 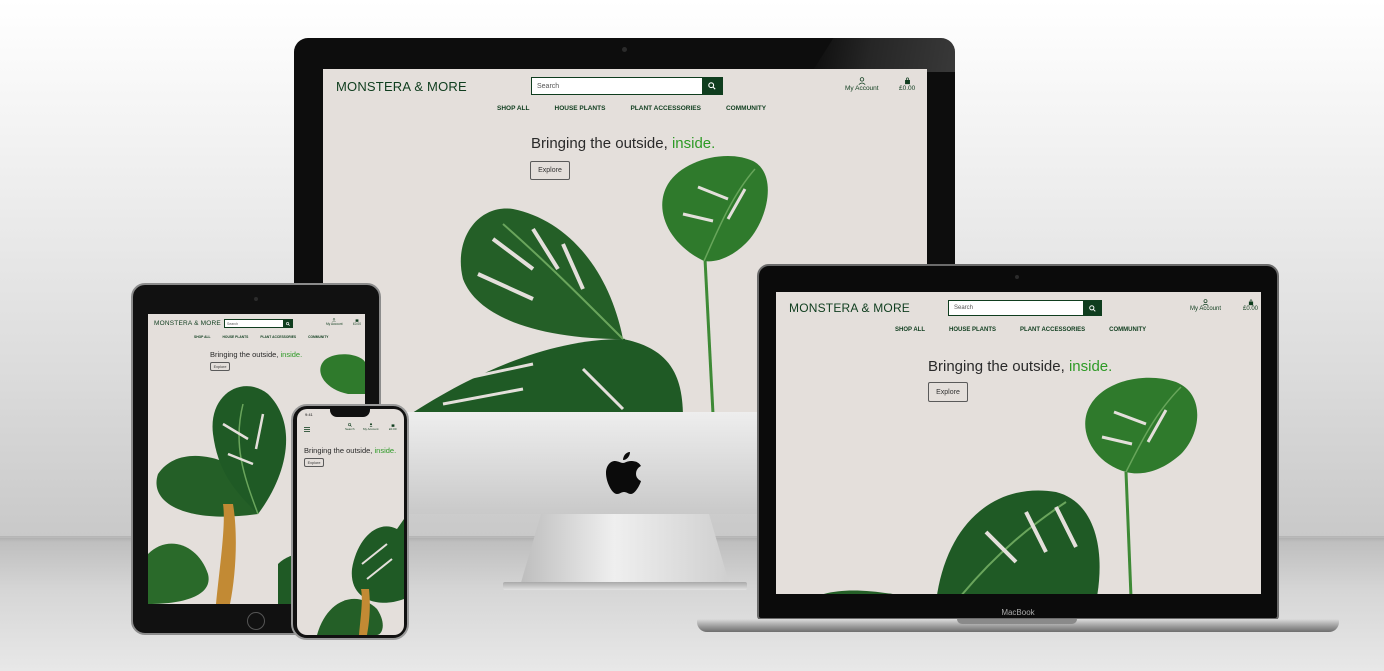 I want to click on imac-glare, so click(x=883, y=55).